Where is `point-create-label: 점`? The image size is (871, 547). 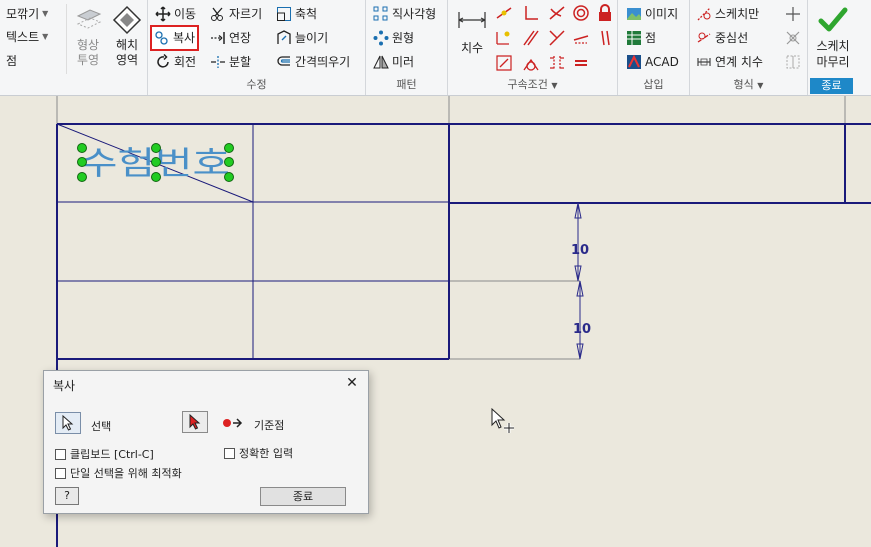
point-create-label: 점 is located at coordinates (12, 61).